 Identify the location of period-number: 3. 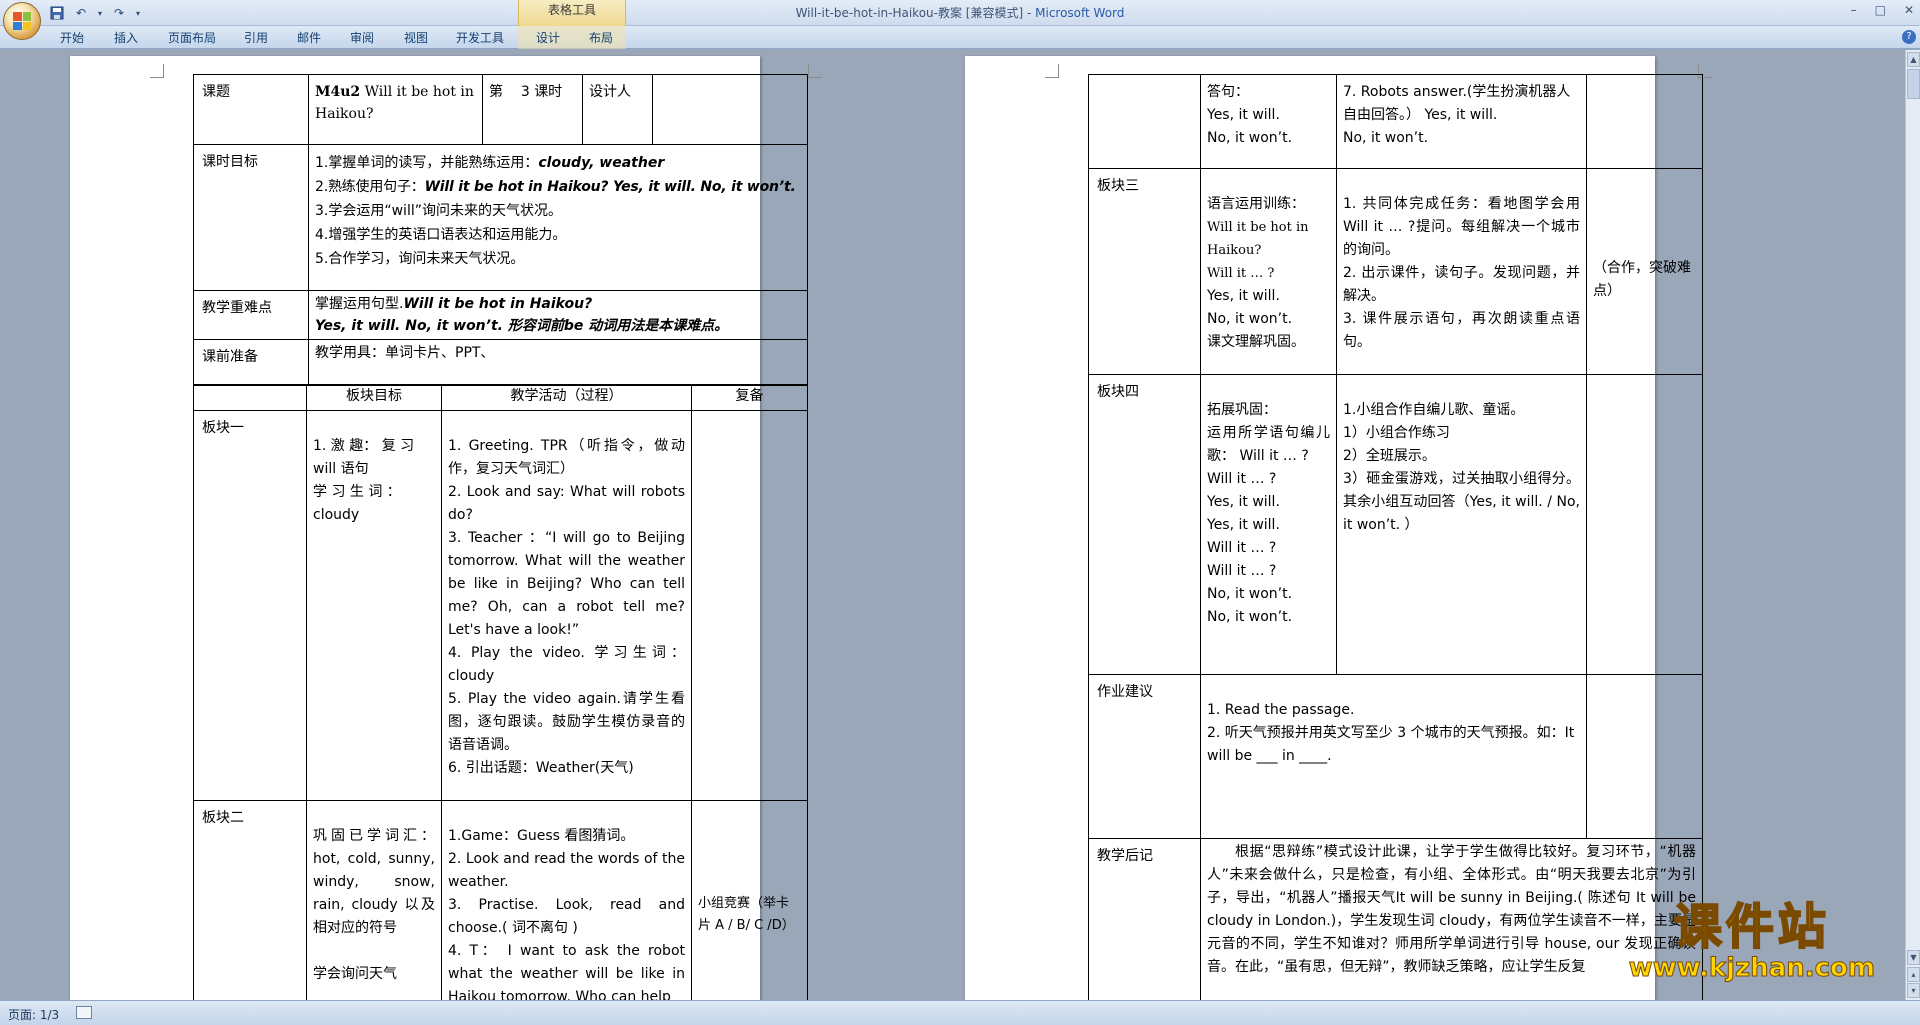
(525, 92).